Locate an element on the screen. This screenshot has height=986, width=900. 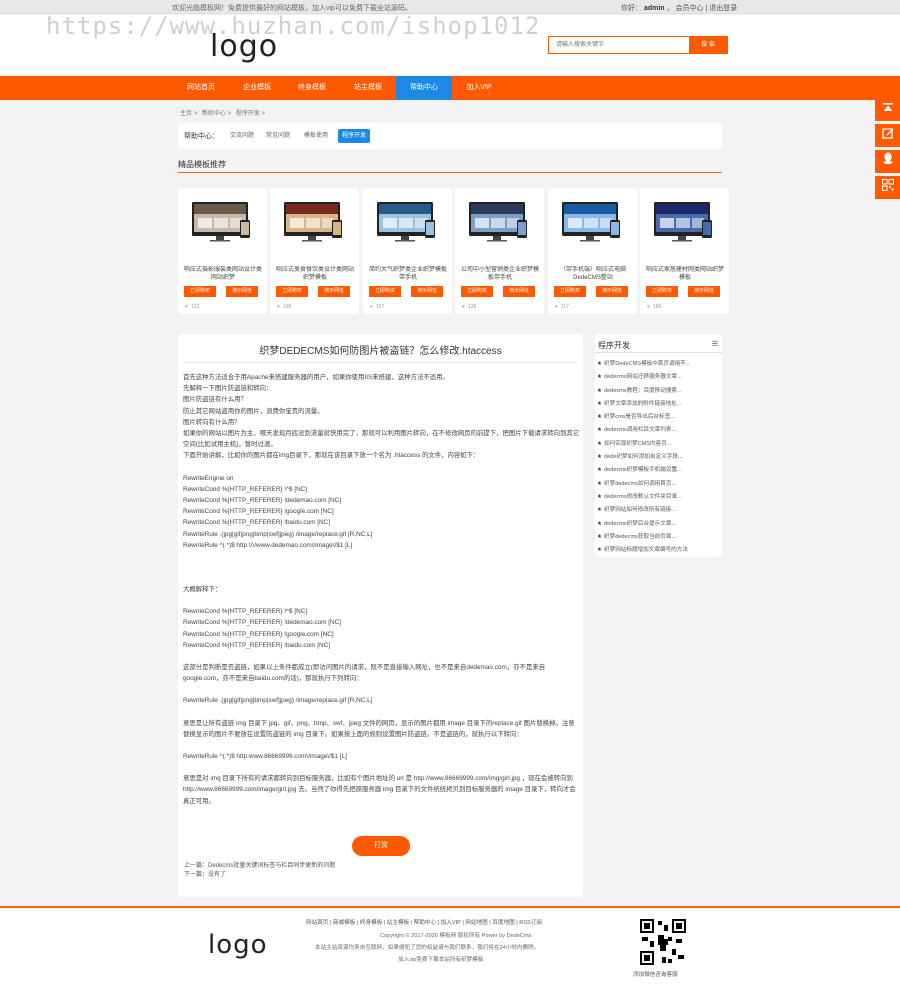
view-count: ♥ 157 is located at coordinates (377, 307).